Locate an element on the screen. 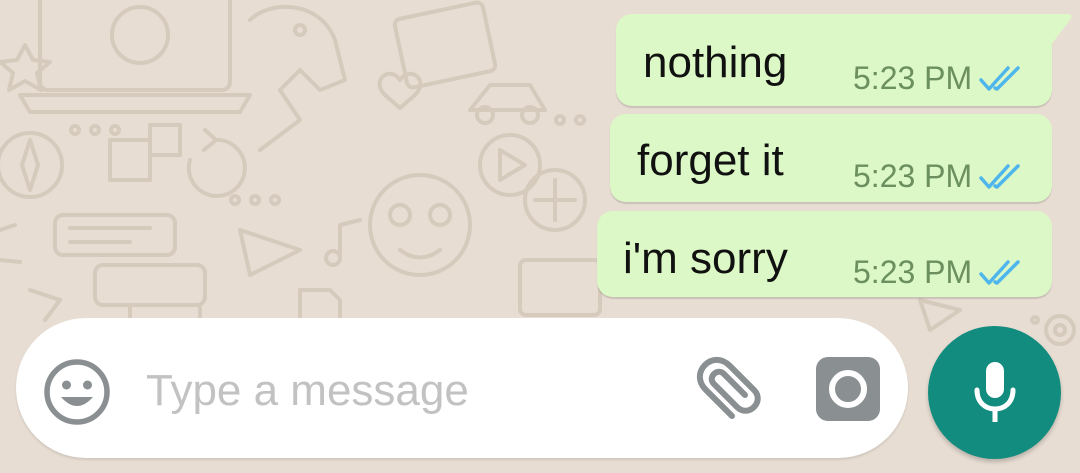  bubble-tail is located at coordinates (1051, 34).